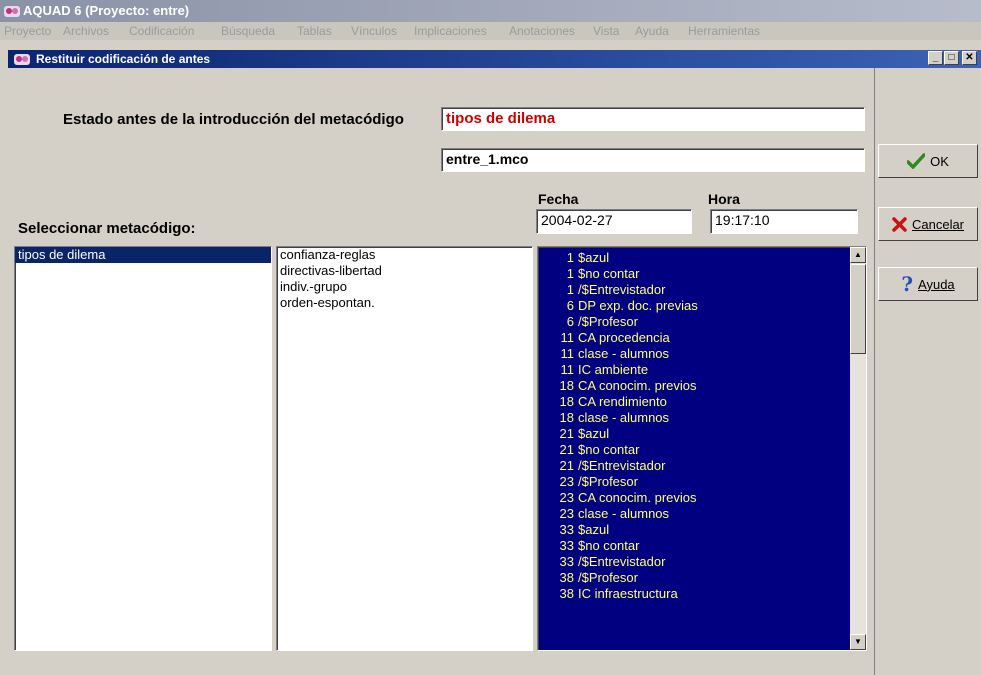  What do you see at coordinates (694, 402) in the screenshot?
I see `list-item: 18 CA rendimiento` at bounding box center [694, 402].